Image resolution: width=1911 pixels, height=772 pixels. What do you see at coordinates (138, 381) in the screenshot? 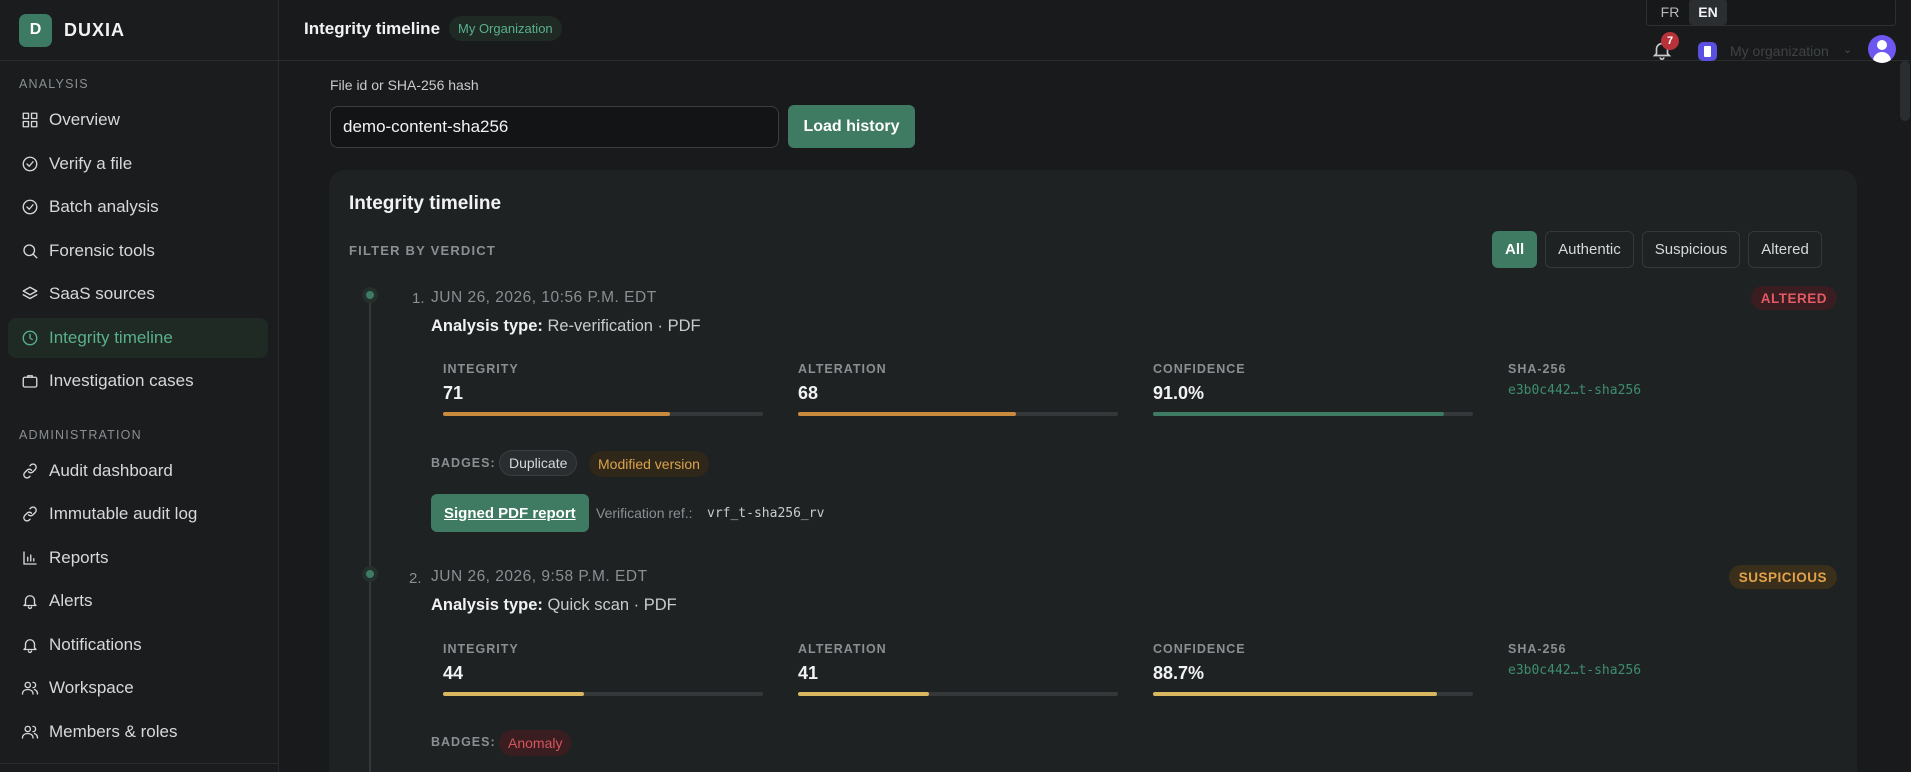
I see `sidebar-item-investigation-cases: Investigation cases` at bounding box center [138, 381].